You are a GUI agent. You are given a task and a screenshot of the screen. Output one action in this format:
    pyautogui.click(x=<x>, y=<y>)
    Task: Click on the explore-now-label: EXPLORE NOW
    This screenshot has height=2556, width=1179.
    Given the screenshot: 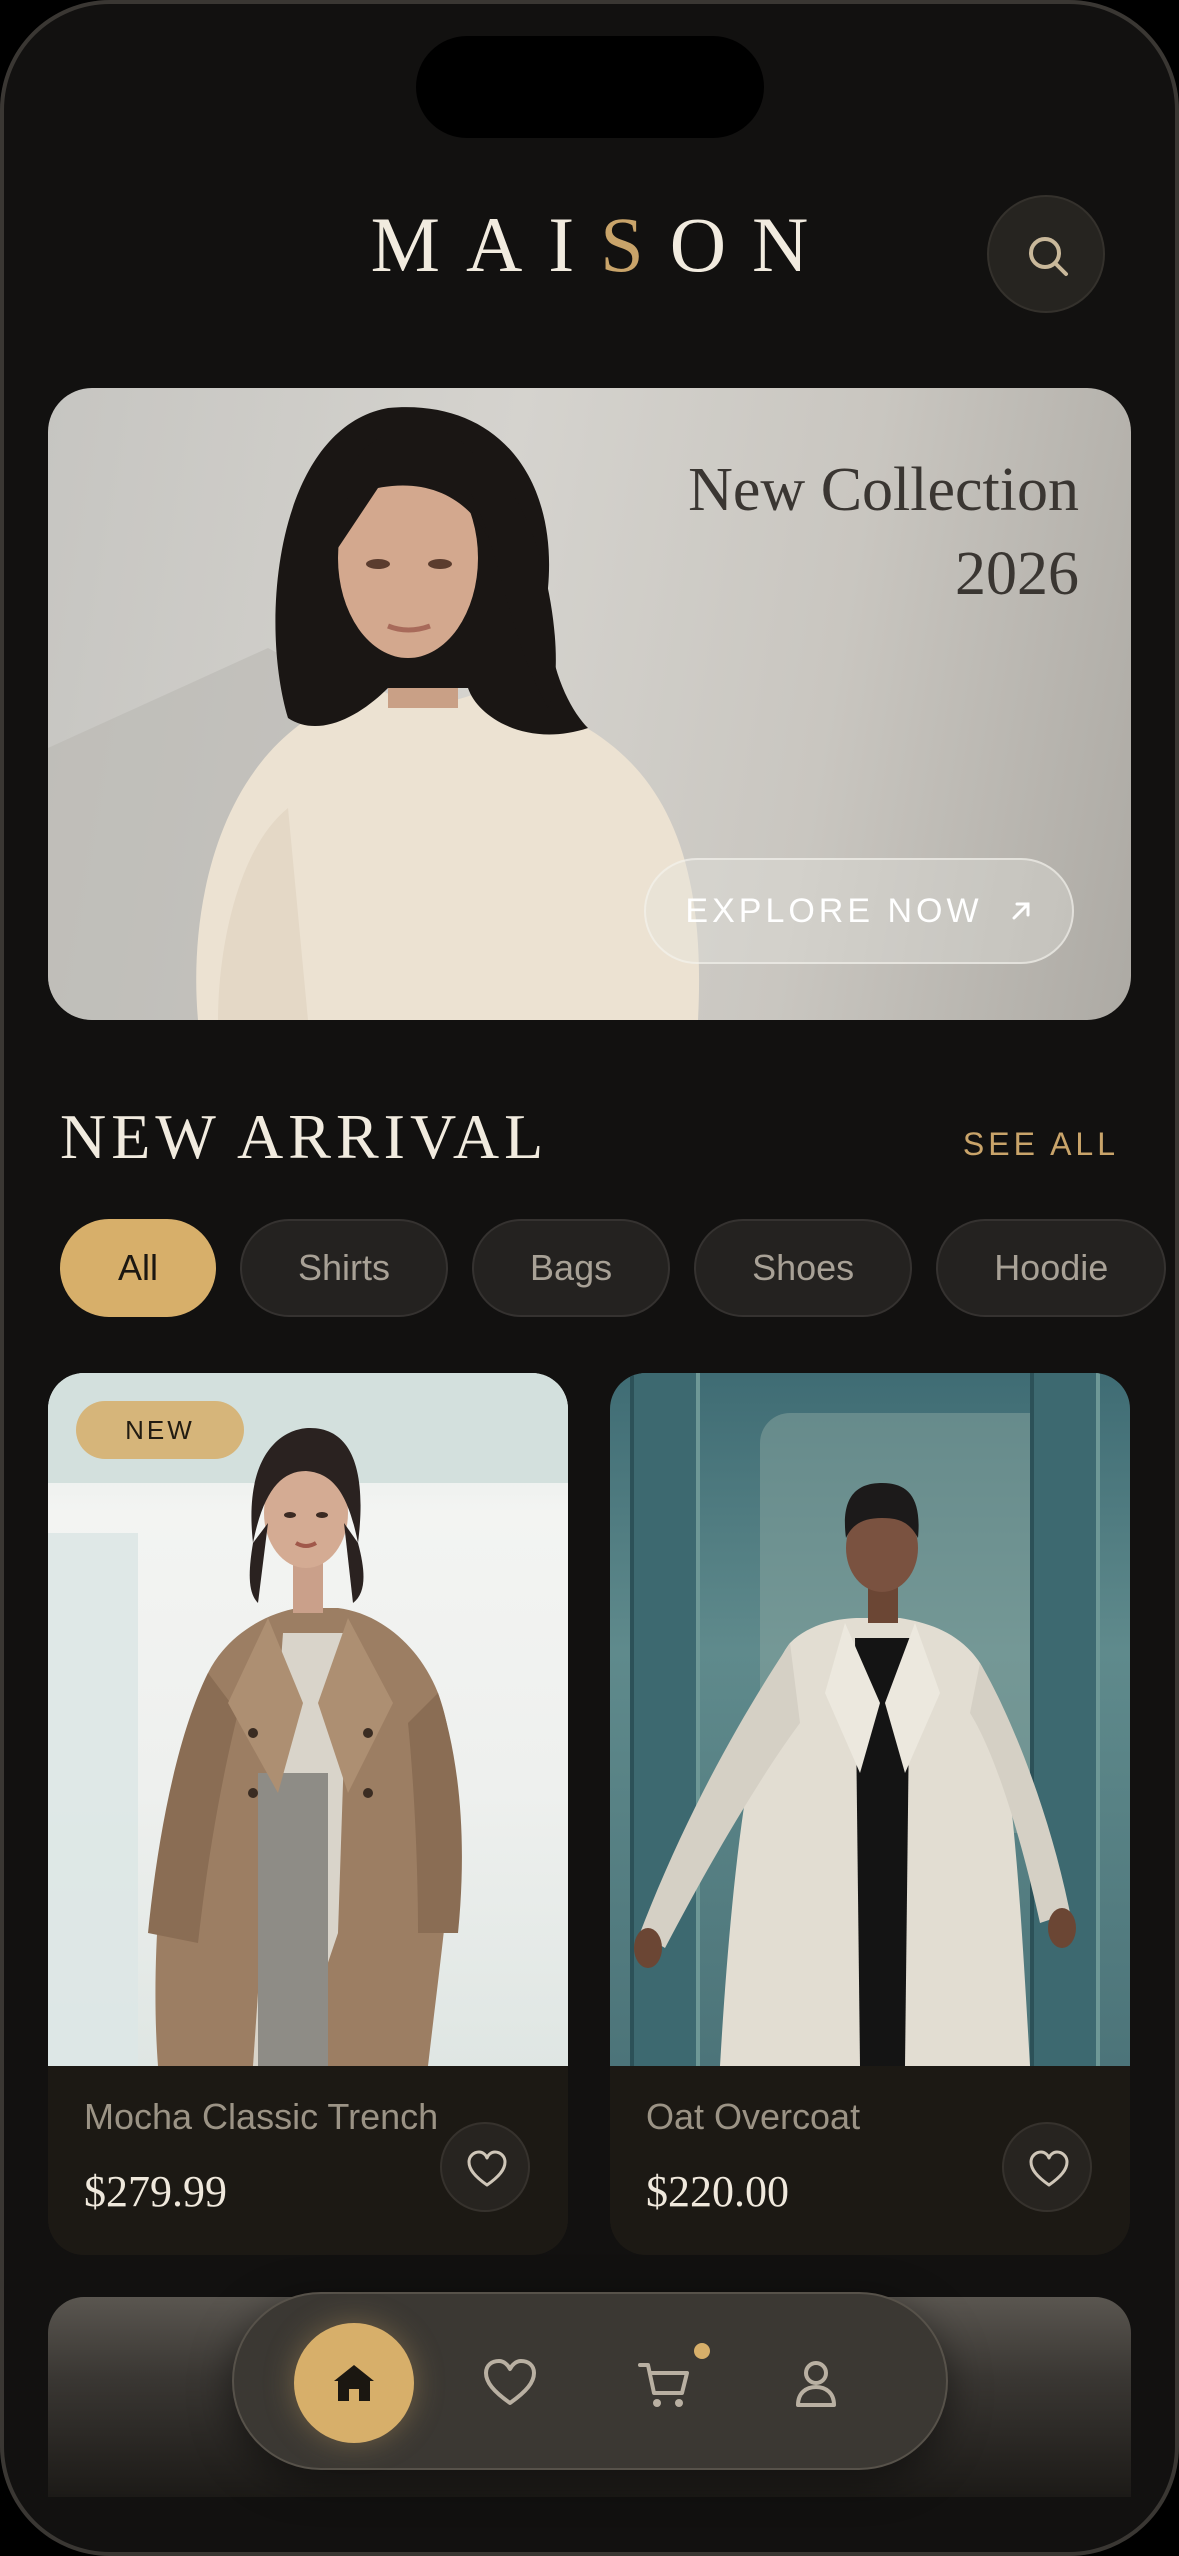 What is the action you would take?
    pyautogui.click(x=834, y=910)
    